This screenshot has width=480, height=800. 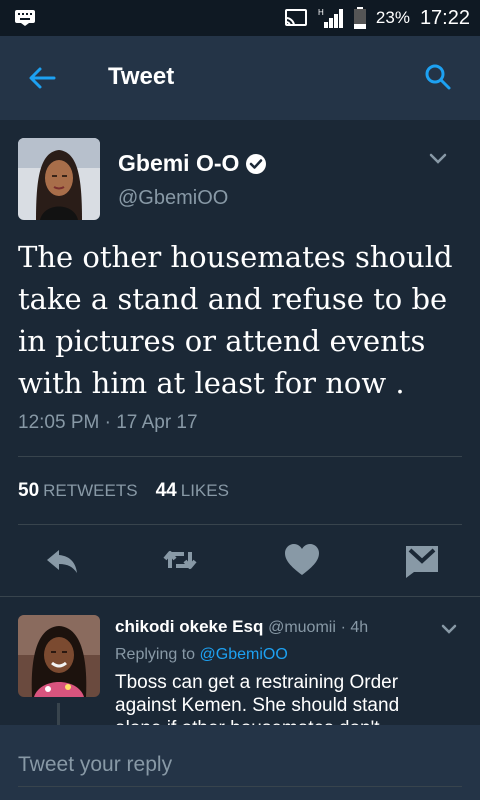 What do you see at coordinates (141, 76) in the screenshot?
I see `page-title: Tweet` at bounding box center [141, 76].